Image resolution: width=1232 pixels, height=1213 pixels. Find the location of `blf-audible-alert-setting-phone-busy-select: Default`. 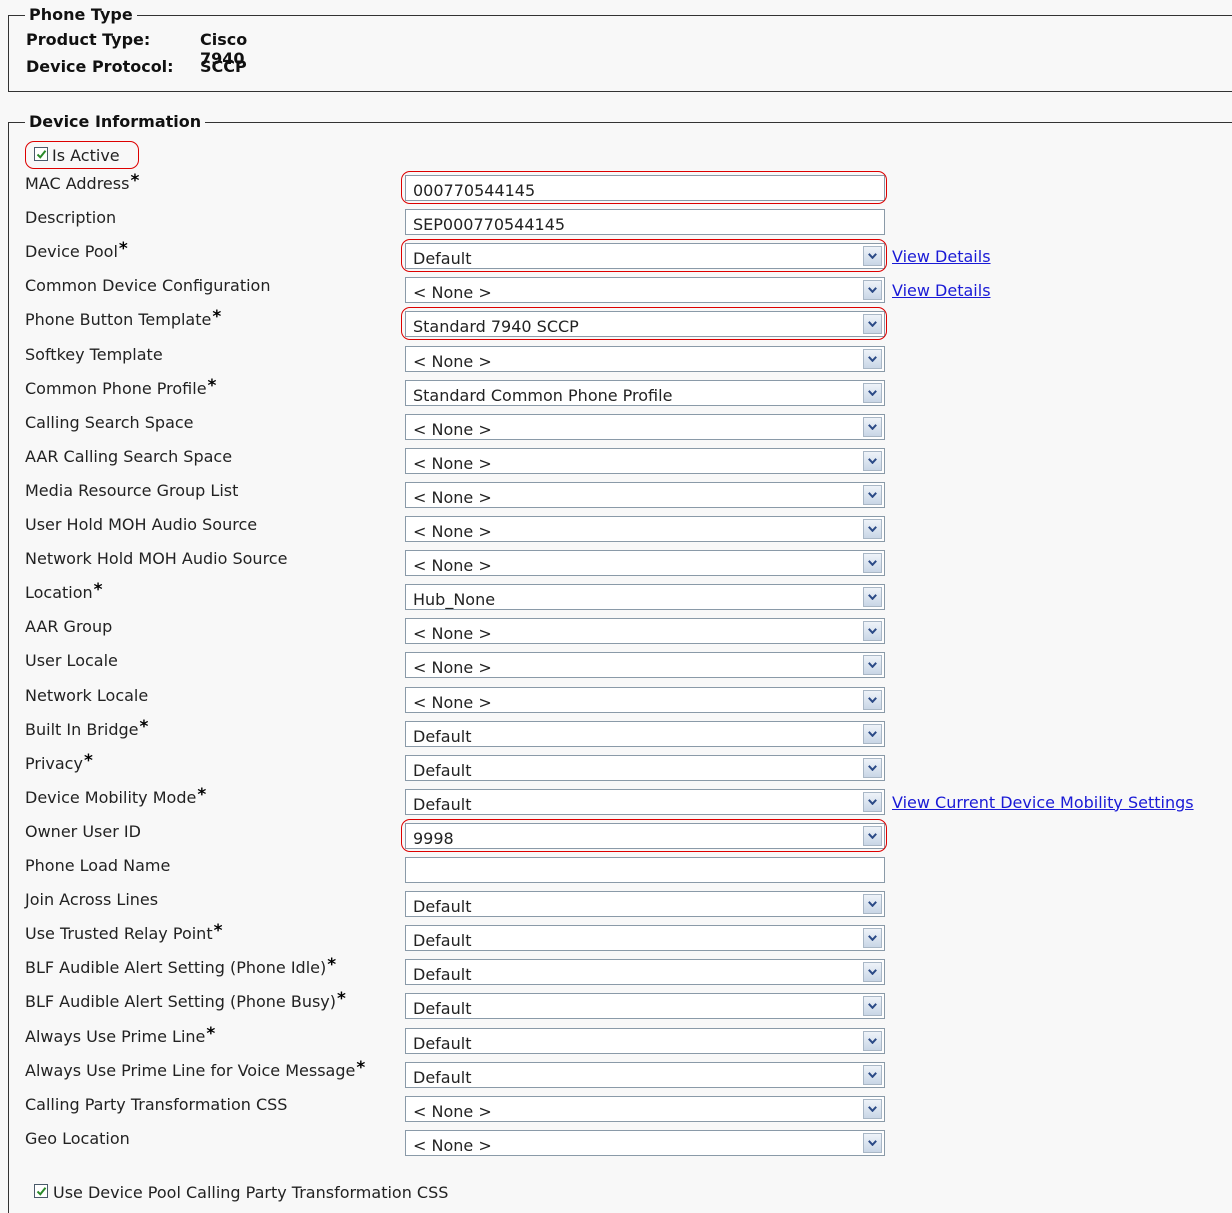

blf-audible-alert-setting-phone-busy-select: Default is located at coordinates (645, 1006).